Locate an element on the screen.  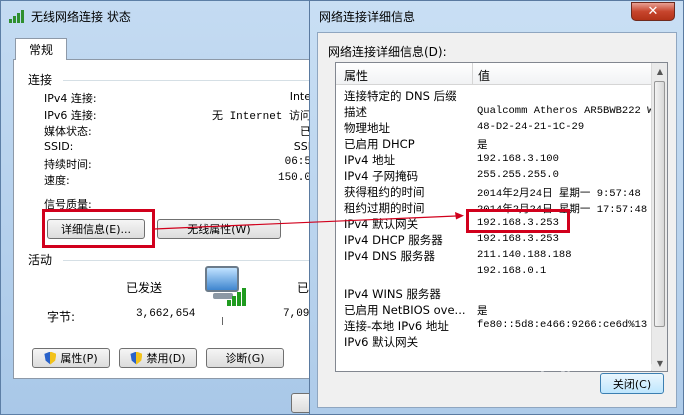
row-value: 211.140.188.188 is located at coordinates (524, 255).